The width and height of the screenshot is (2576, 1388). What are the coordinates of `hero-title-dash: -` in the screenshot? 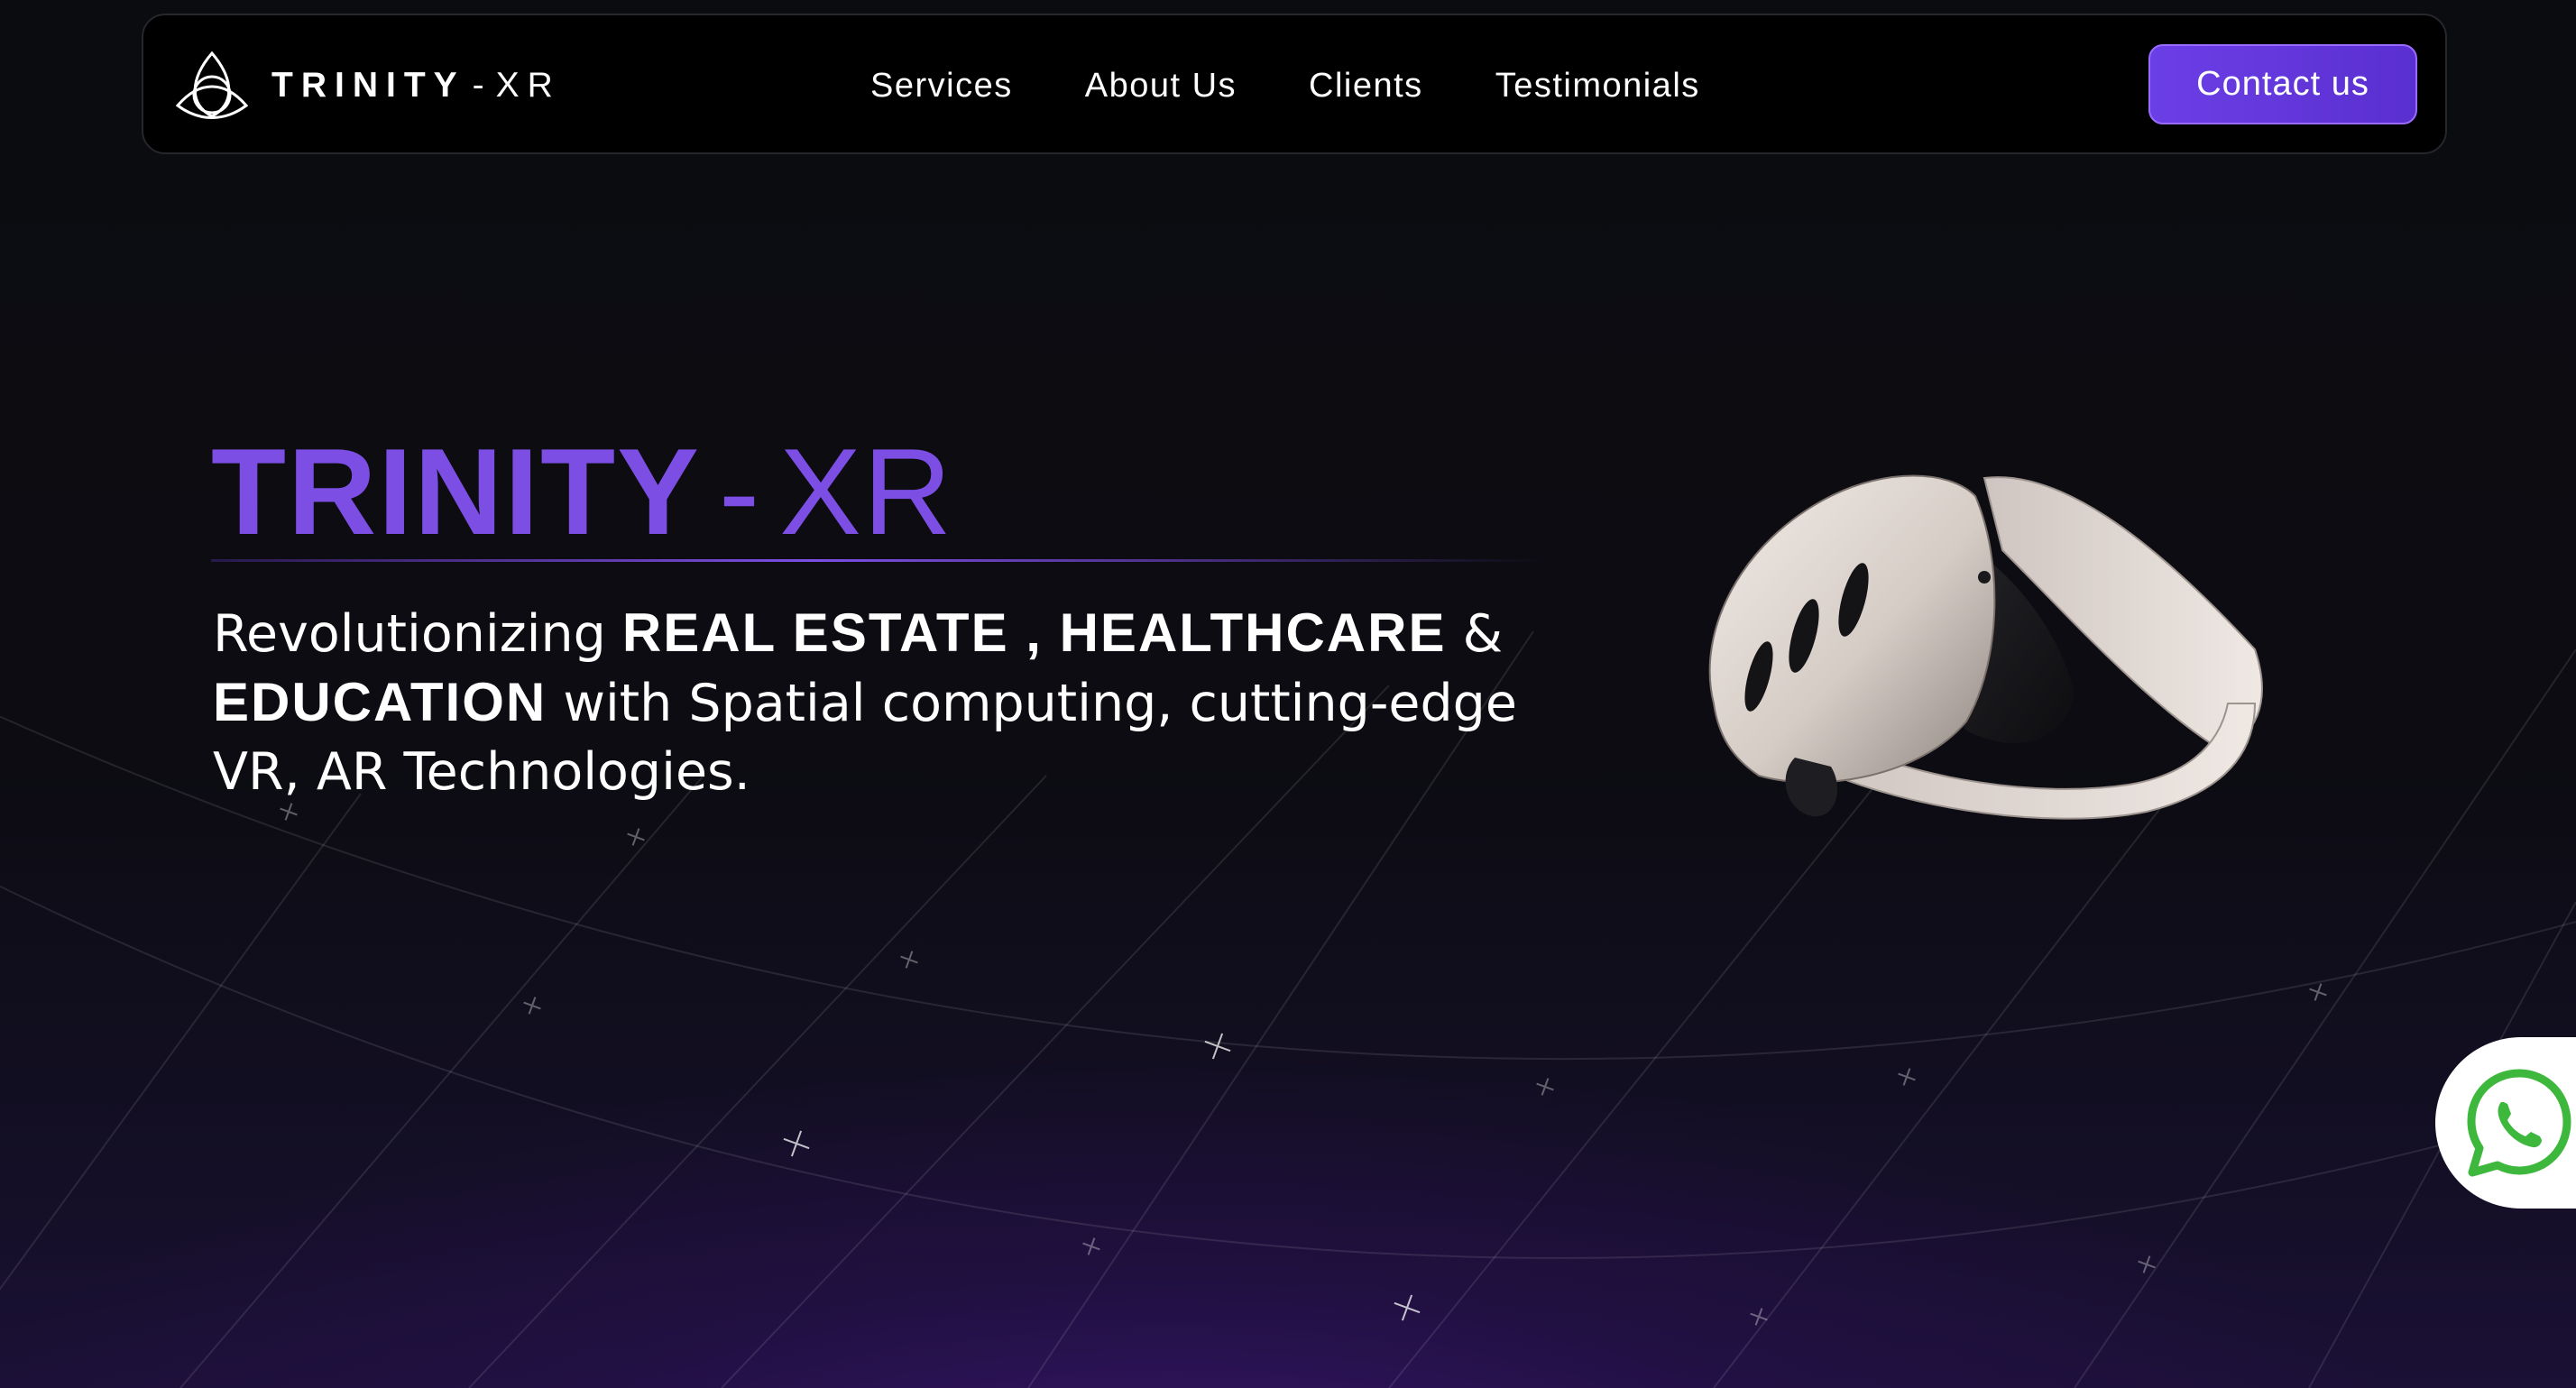 It's located at (740, 491).